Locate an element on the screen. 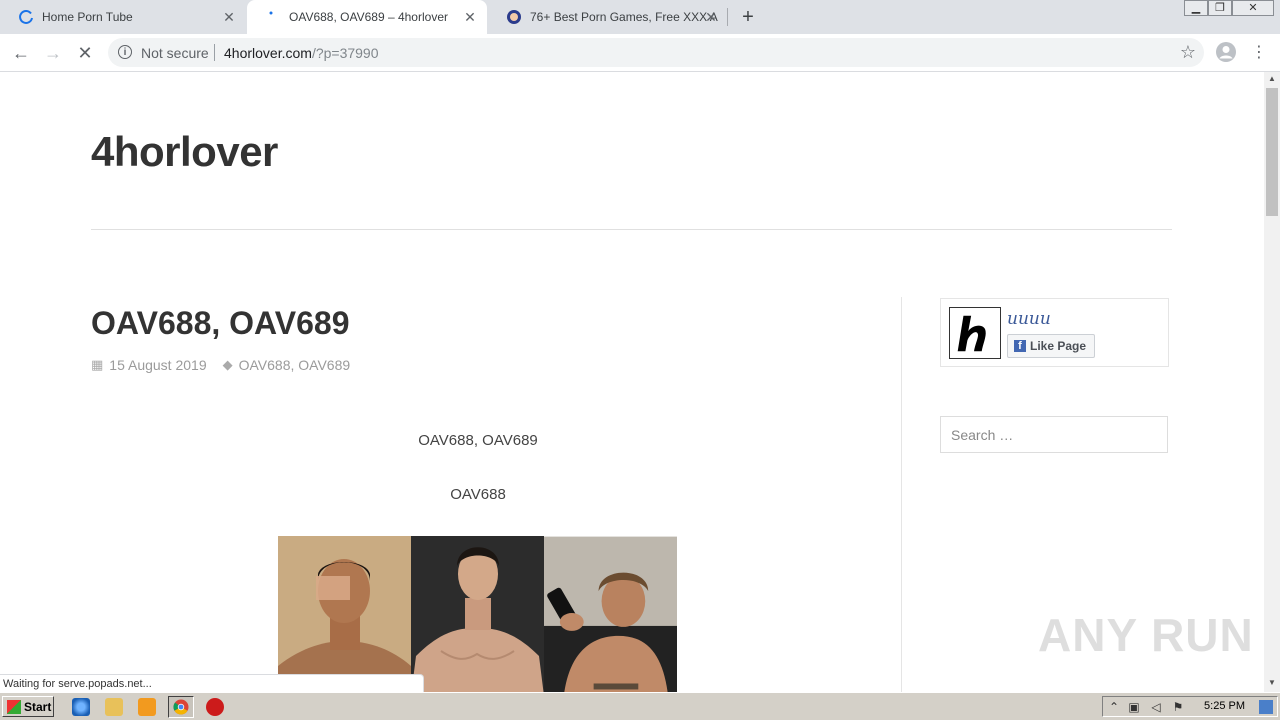 The height and width of the screenshot is (720, 1280). tray-expand-icon: ⌃ is located at coordinates (1114, 707).